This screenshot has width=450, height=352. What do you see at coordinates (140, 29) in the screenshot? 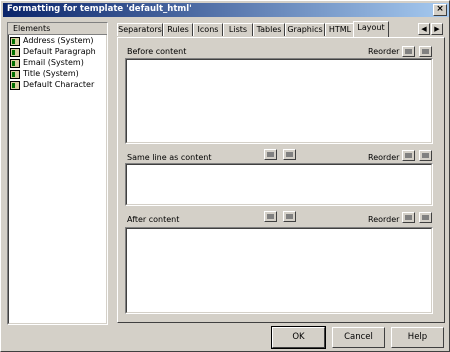
I see `tab-separators: Separators` at bounding box center [140, 29].